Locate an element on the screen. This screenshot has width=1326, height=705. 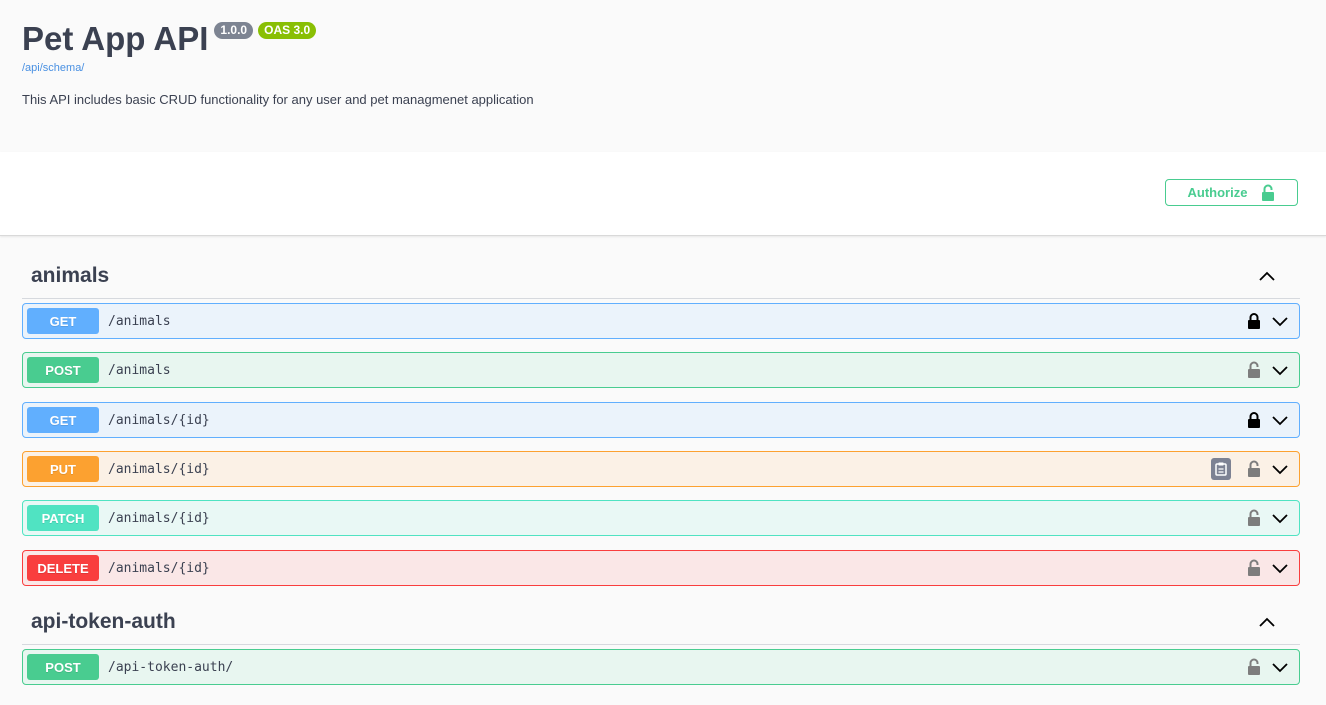
version-badge: 1.0.0 is located at coordinates (234, 30).